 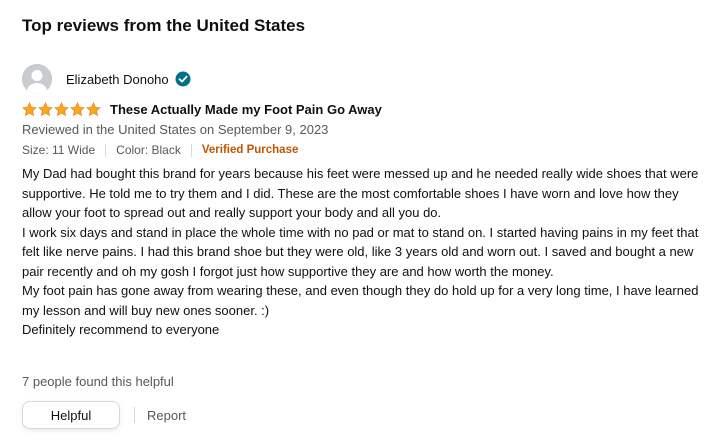 What do you see at coordinates (121, 329) in the screenshot?
I see `review-paragraph: Definitely recommend to everyone` at bounding box center [121, 329].